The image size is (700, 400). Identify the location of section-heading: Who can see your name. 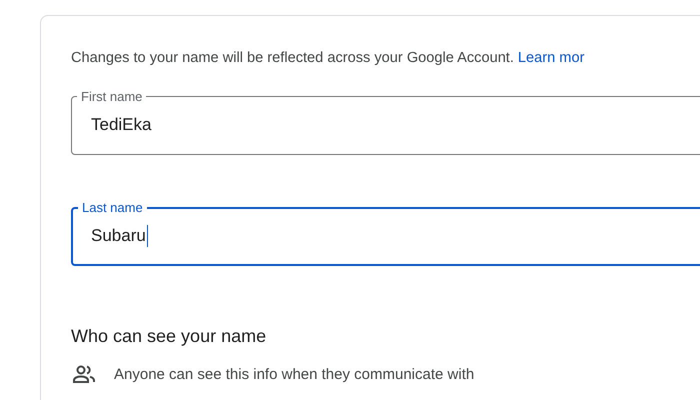
(169, 336).